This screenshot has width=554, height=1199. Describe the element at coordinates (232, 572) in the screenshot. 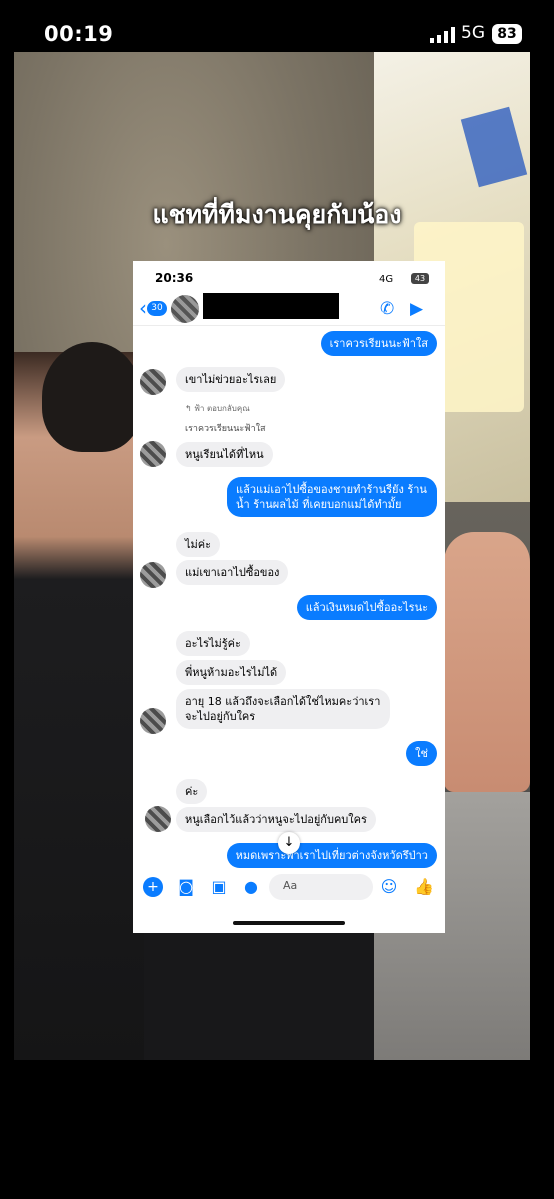

I see `message-incoming: แม่เขาเอาไปซื้อของ` at that location.